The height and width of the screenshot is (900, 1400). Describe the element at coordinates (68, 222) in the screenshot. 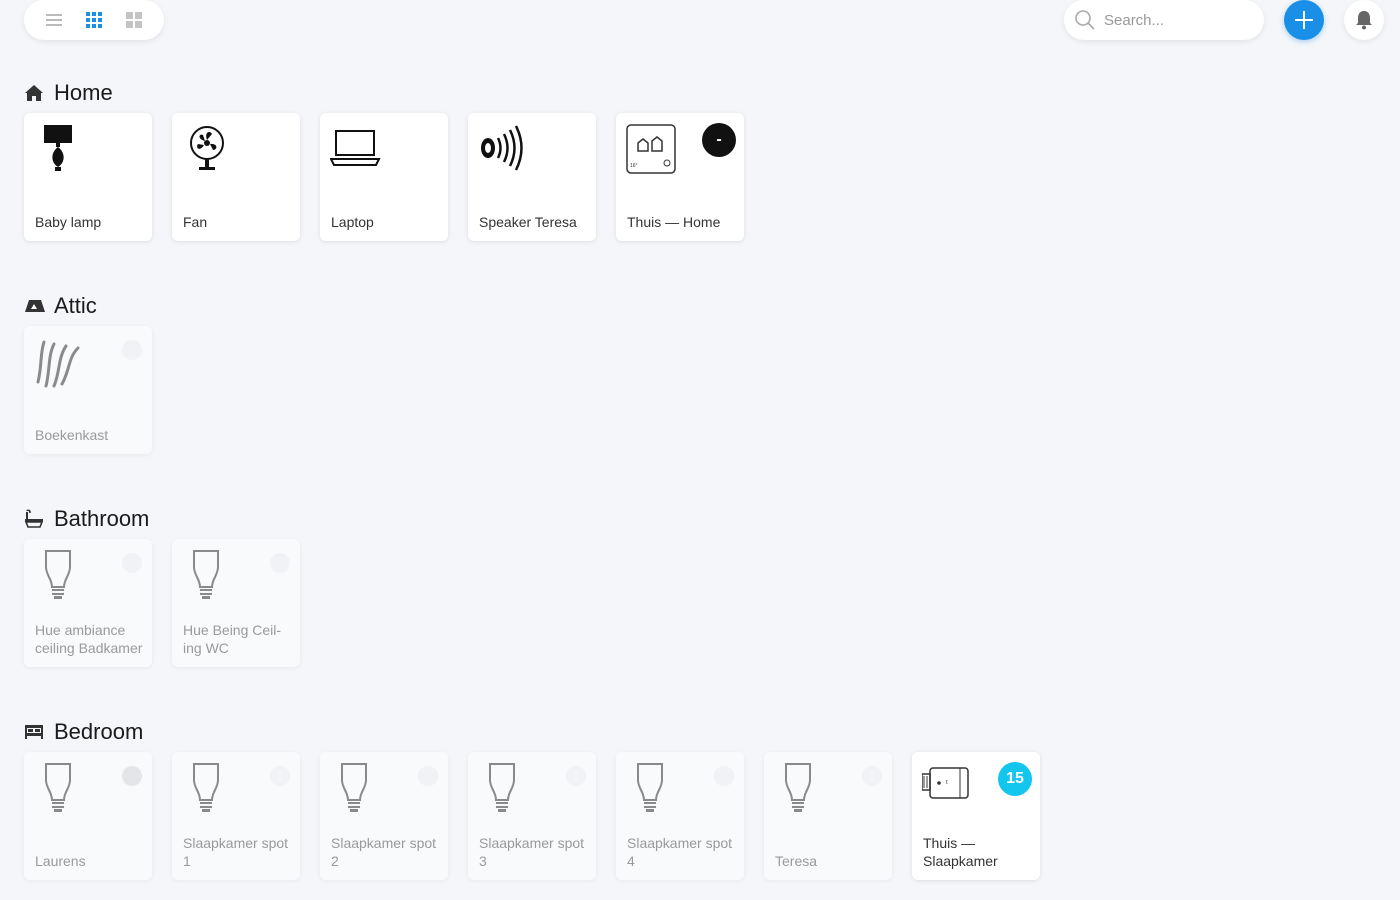

I see `device-label: Baby lamp` at that location.